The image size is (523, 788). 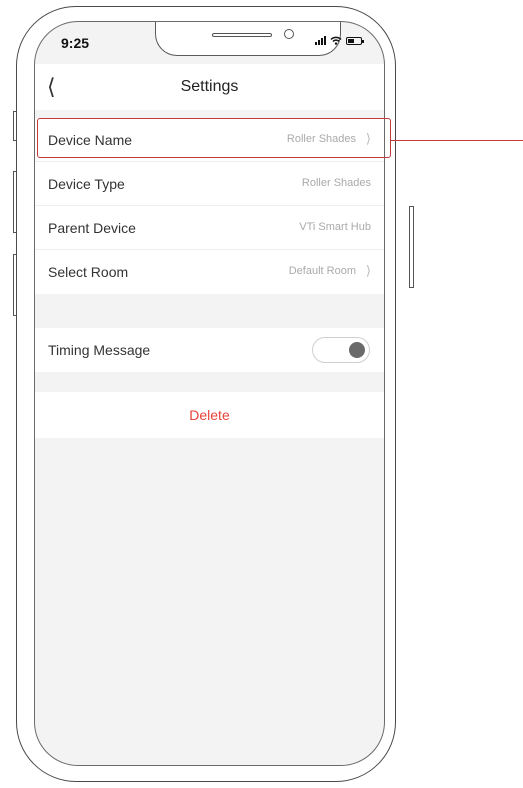 I want to click on nav-bar: ⟨ Settings, so click(x=209, y=87).